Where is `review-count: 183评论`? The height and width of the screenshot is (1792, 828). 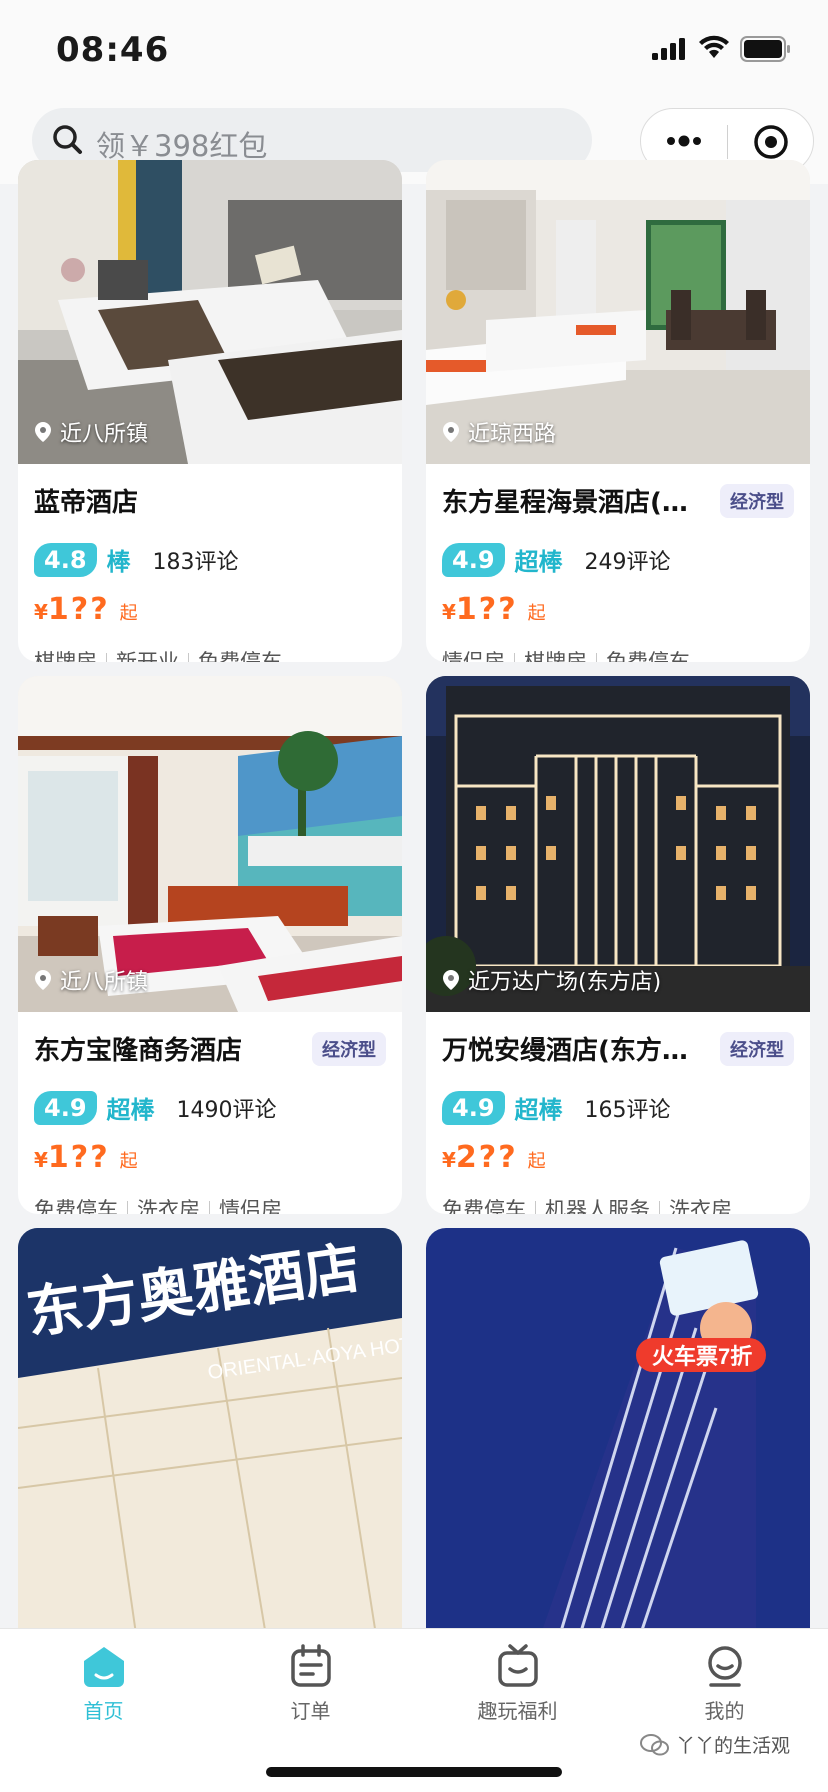
review-count: 183评论 is located at coordinates (195, 562).